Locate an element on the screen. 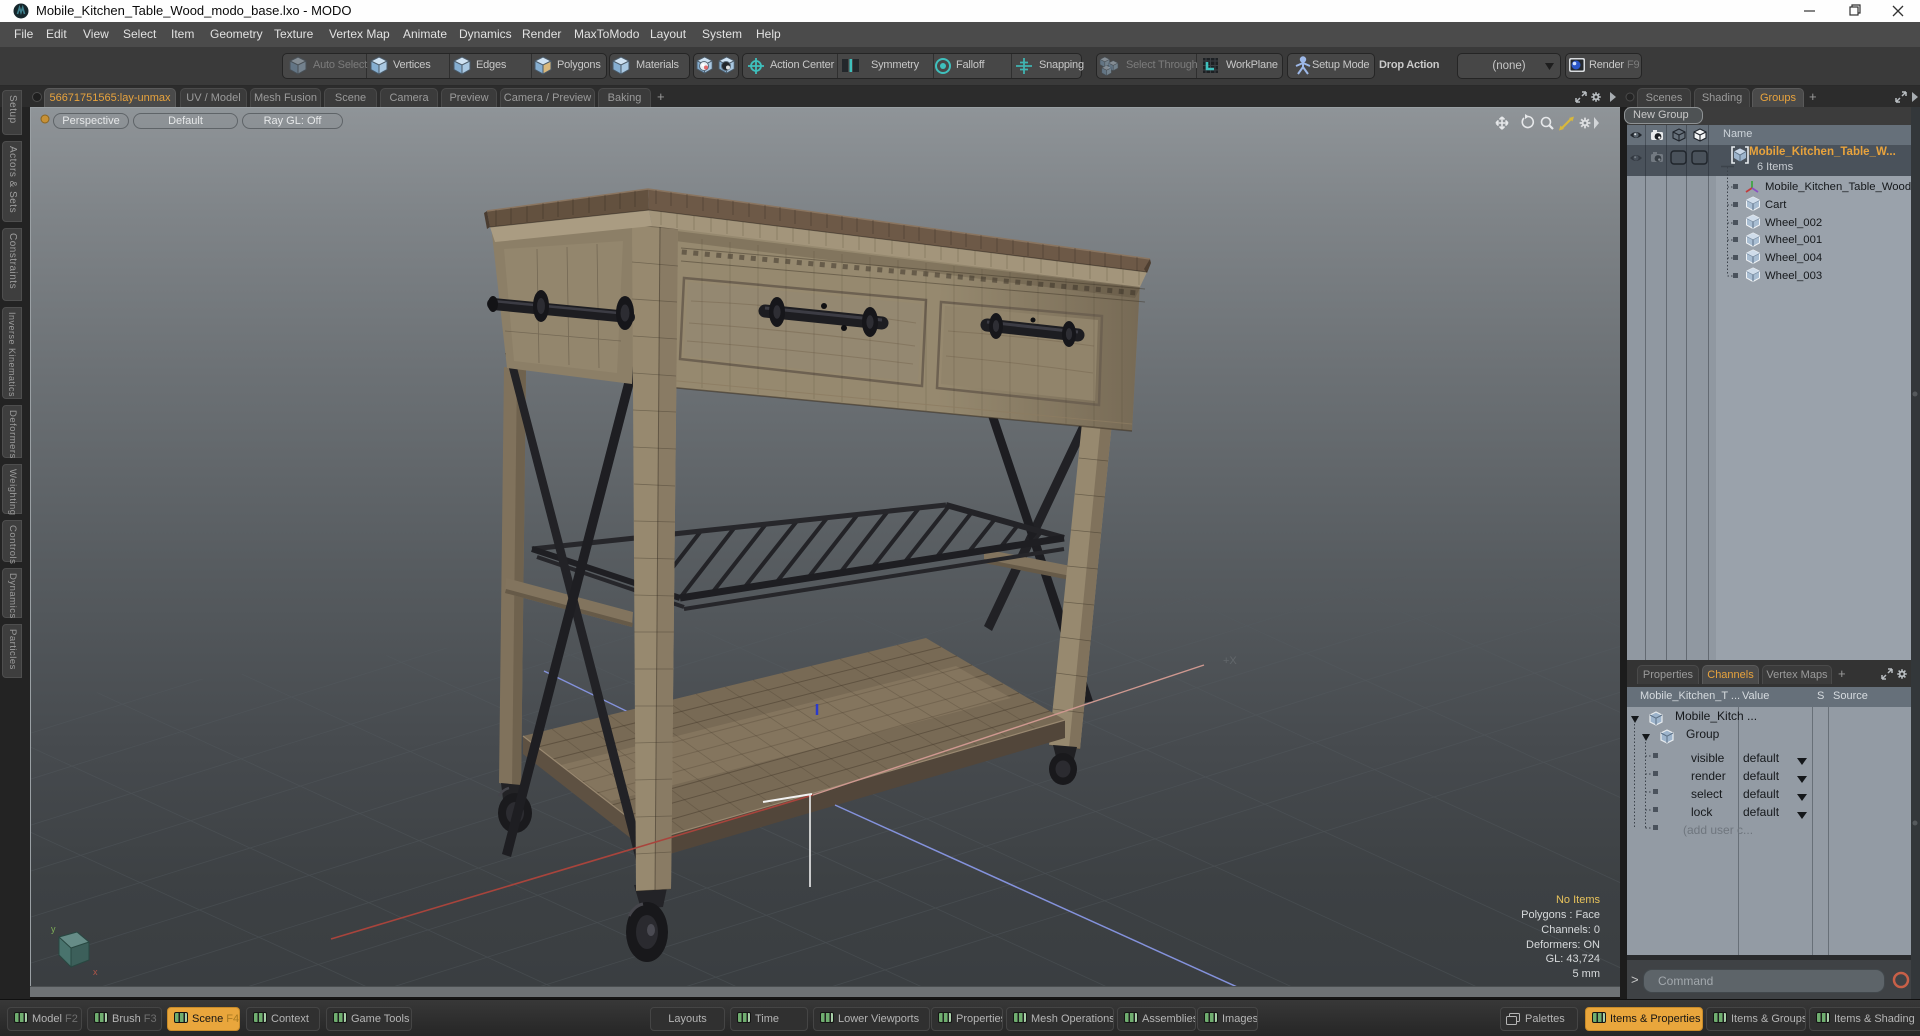 Image resolution: width=1920 pixels, height=1036 pixels. svg-text: +X is located at coordinates (1230, 661).